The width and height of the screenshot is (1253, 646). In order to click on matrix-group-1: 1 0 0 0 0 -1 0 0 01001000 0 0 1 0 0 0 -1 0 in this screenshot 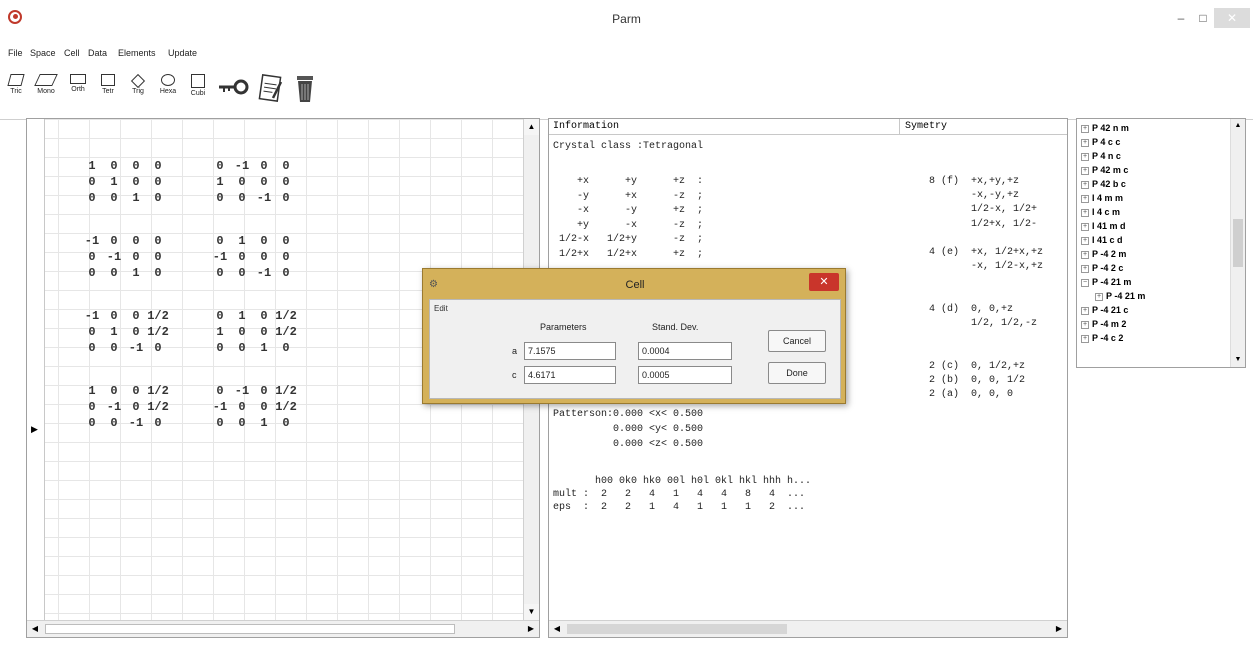, I will do `click(189, 183)`.